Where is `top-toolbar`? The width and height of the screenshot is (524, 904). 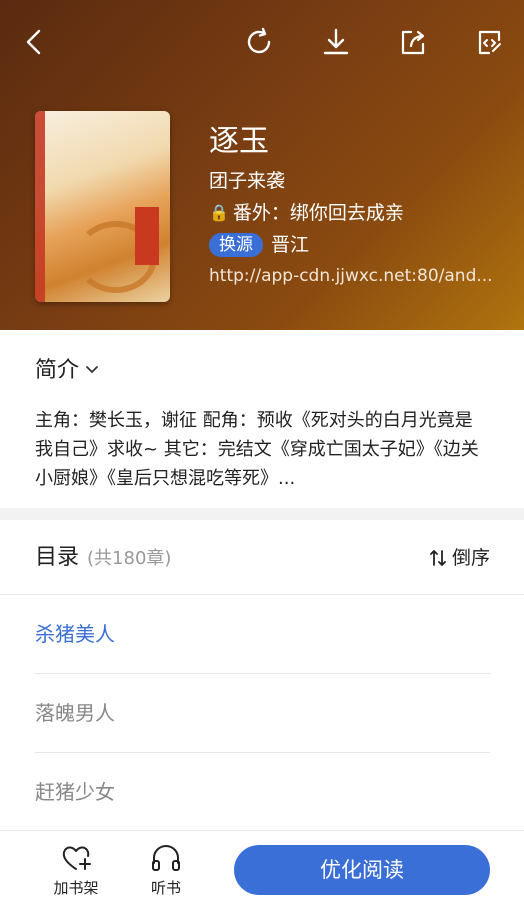 top-toolbar is located at coordinates (262, 44).